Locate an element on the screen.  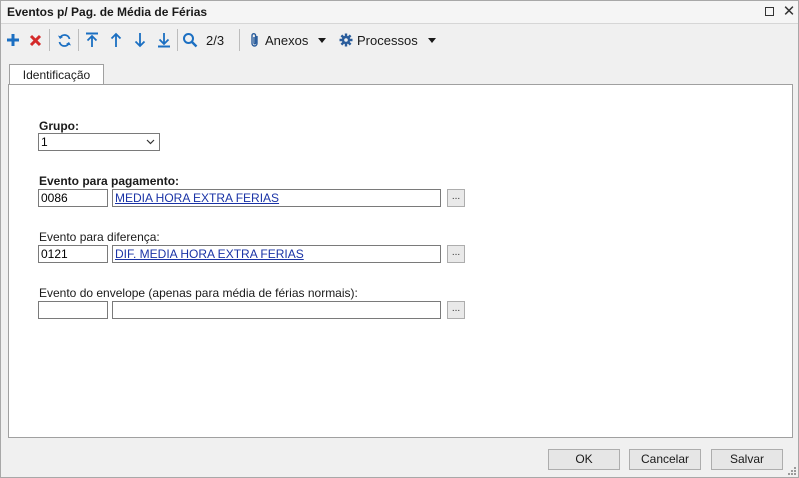
record-position: 2/3 is located at coordinates (215, 40).